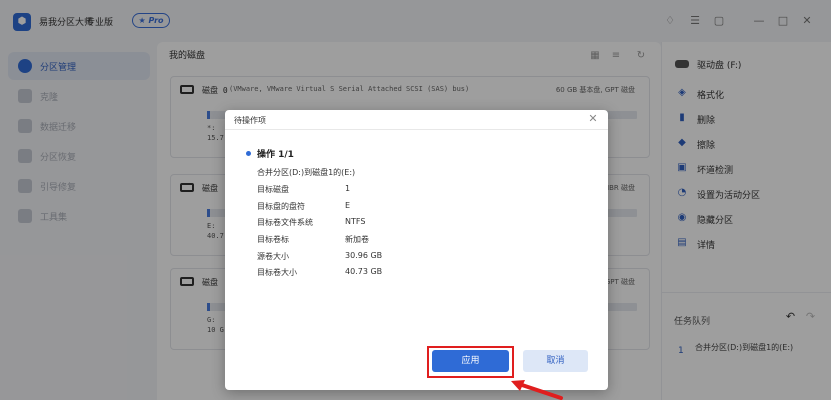 The width and height of the screenshot is (831, 400). What do you see at coordinates (273, 256) in the screenshot?
I see `detail-label: 源卷大小` at bounding box center [273, 256].